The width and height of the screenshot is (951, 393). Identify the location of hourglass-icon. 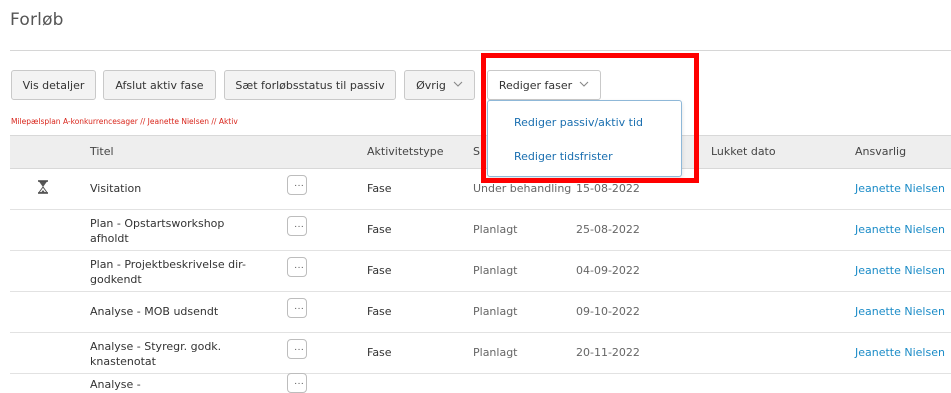
(43, 186).